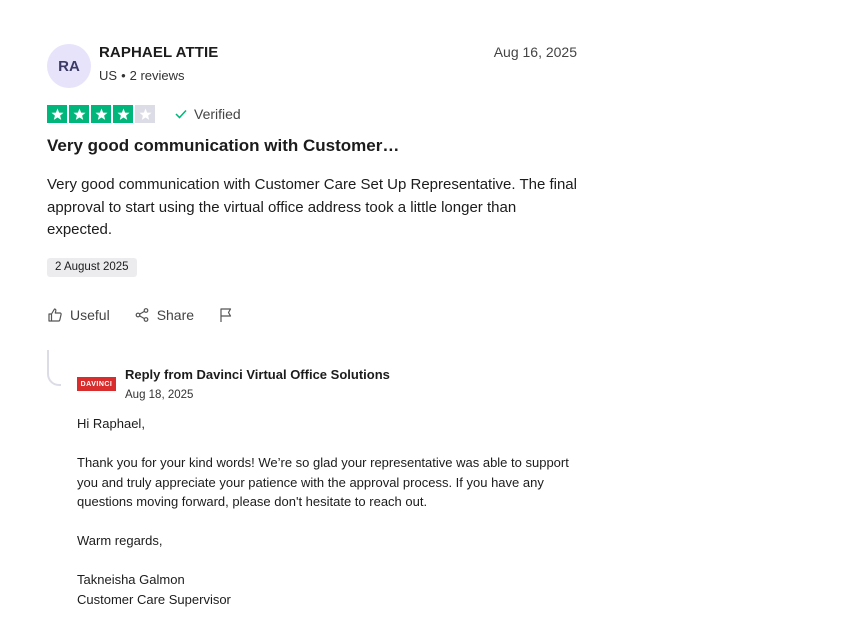  Describe the element at coordinates (142, 315) in the screenshot. I see `share-icon` at that location.